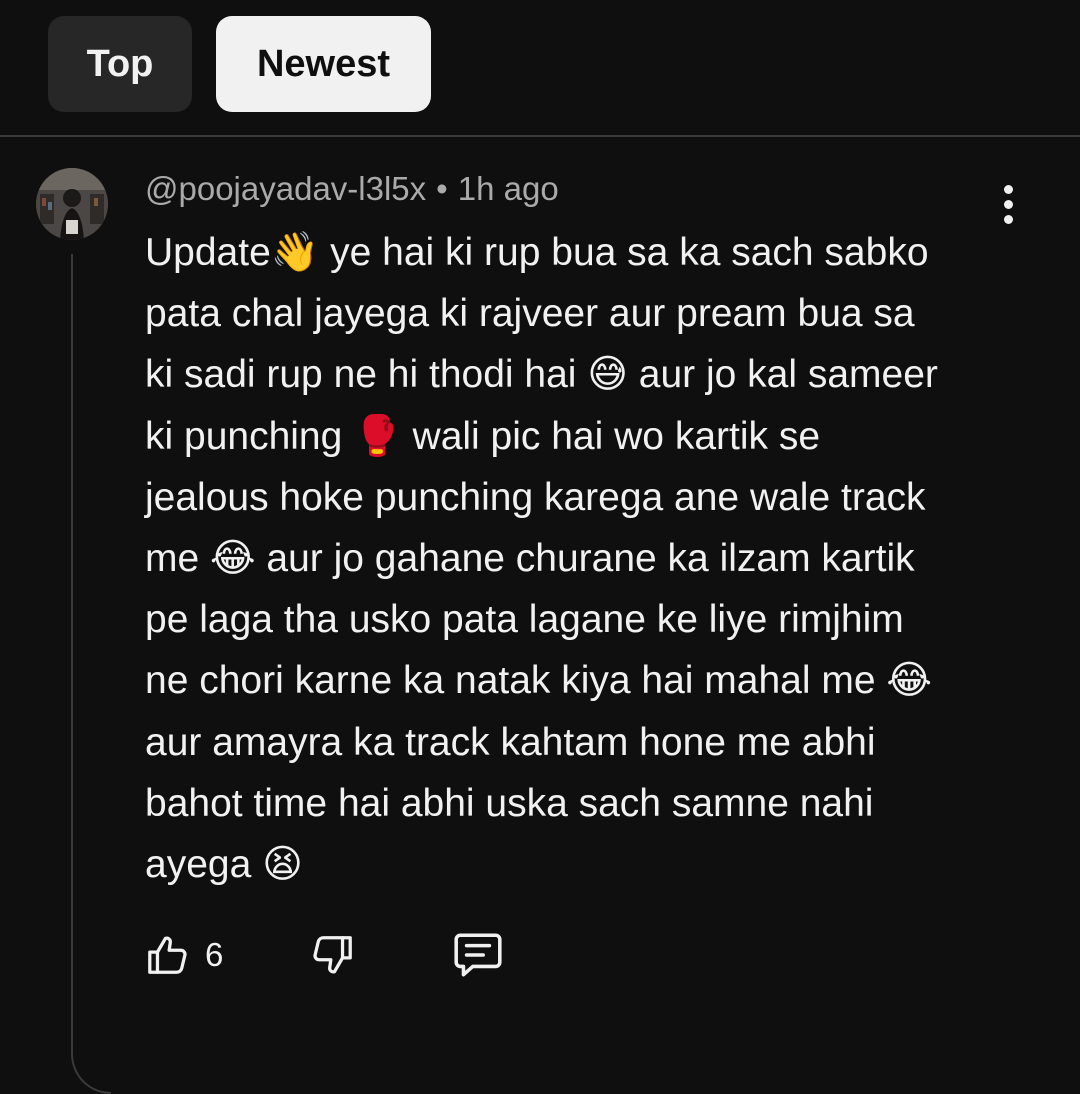  What do you see at coordinates (224, 865) in the screenshot?
I see `comment-line: ayega 😫` at bounding box center [224, 865].